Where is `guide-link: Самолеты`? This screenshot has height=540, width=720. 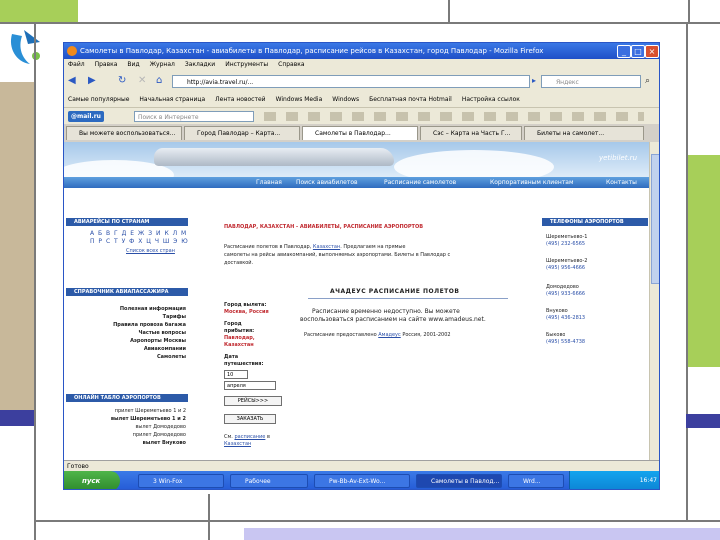
guide-link: Самолеты is located at coordinates (126, 357).